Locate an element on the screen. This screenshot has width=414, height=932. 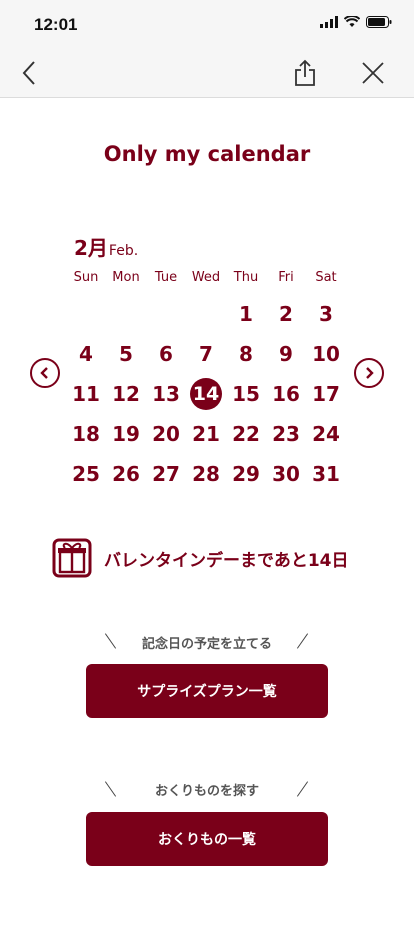
share-button is located at coordinates (305, 73).